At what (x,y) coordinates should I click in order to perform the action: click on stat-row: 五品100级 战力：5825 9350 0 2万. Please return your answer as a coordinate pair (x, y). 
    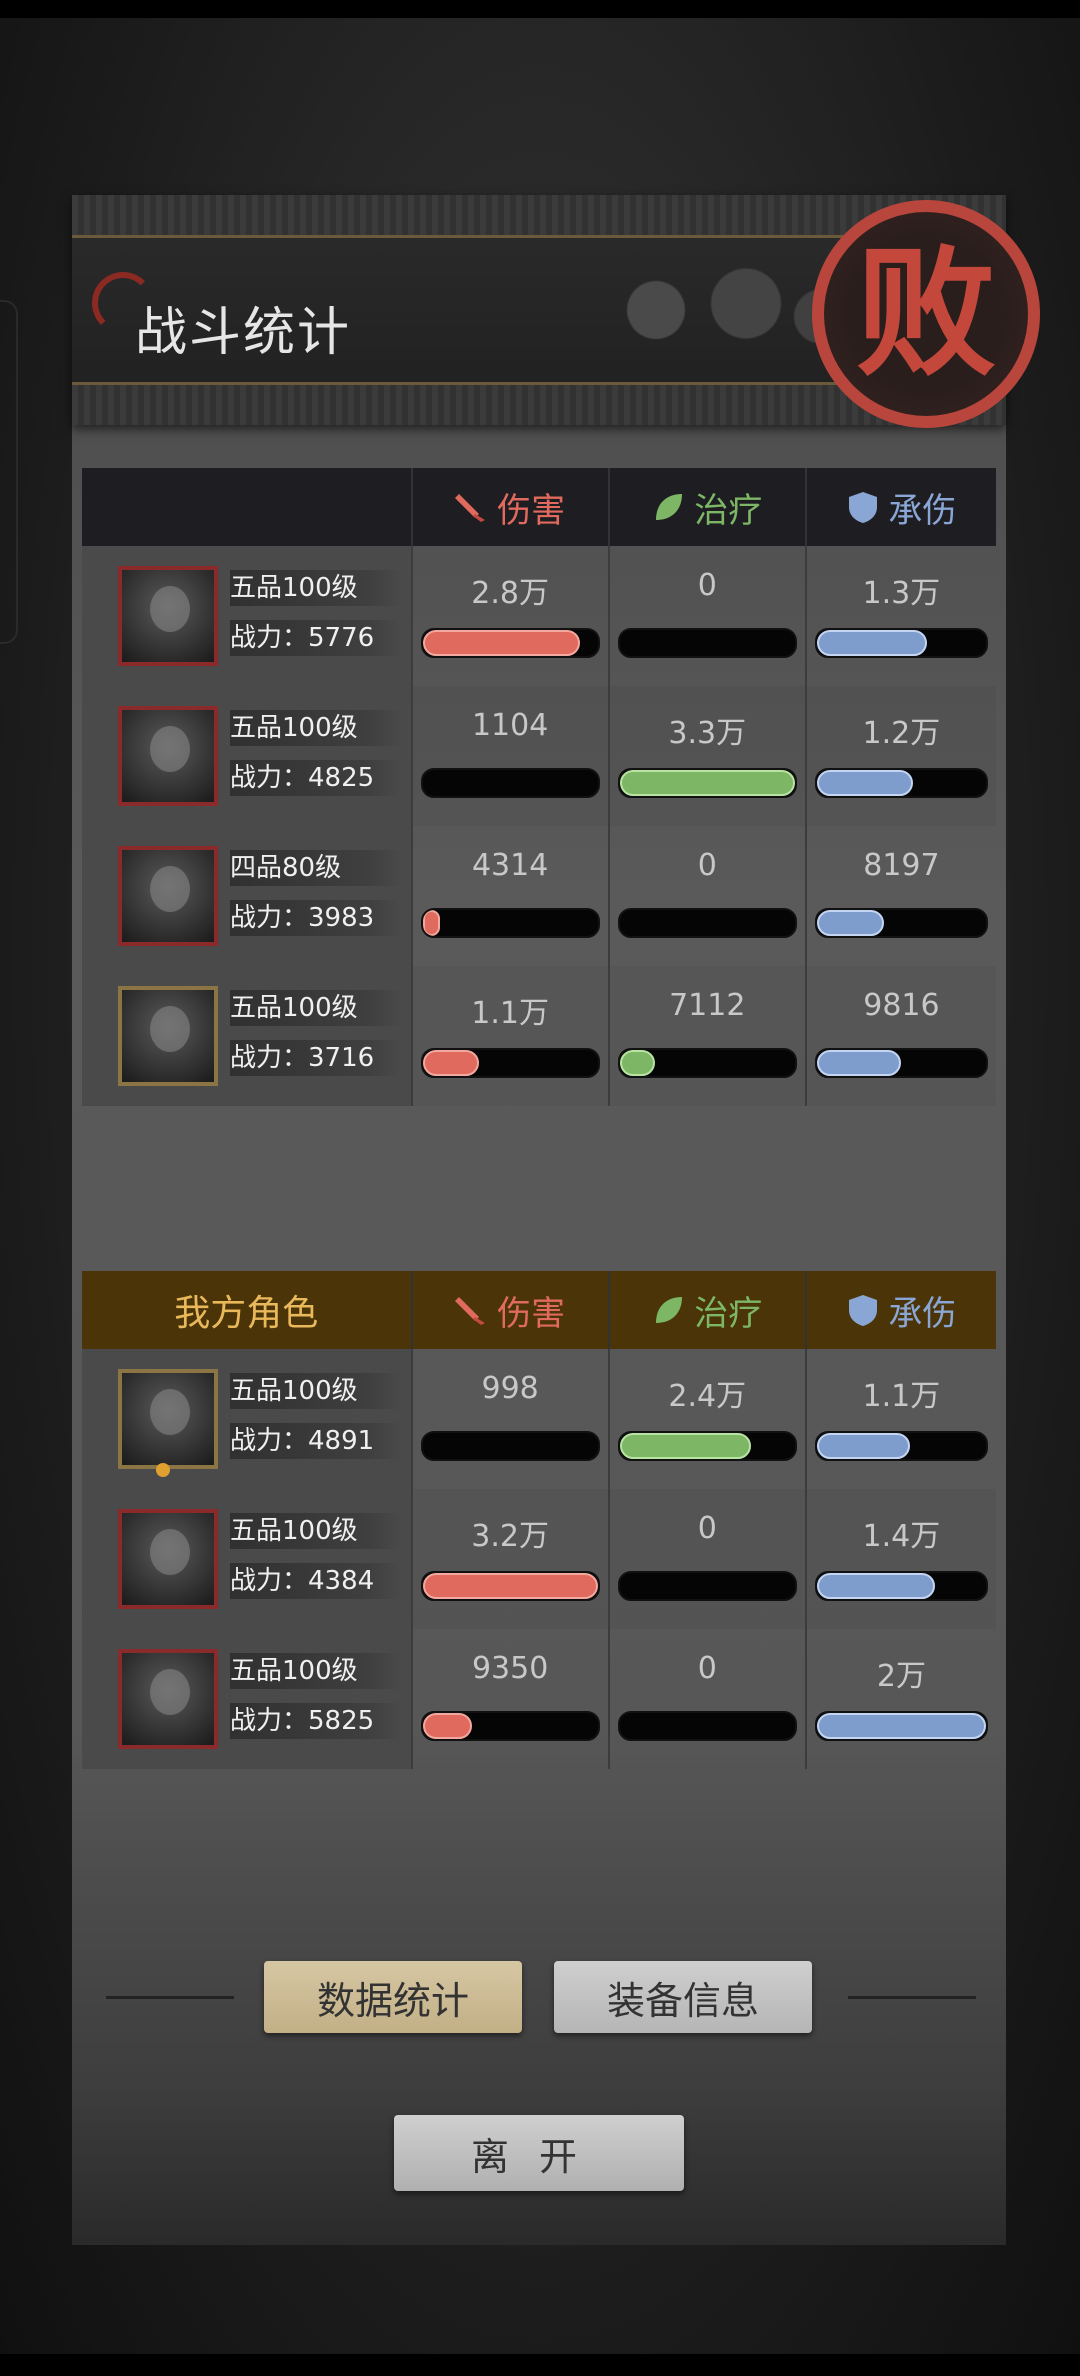
    Looking at the image, I should click on (539, 1699).